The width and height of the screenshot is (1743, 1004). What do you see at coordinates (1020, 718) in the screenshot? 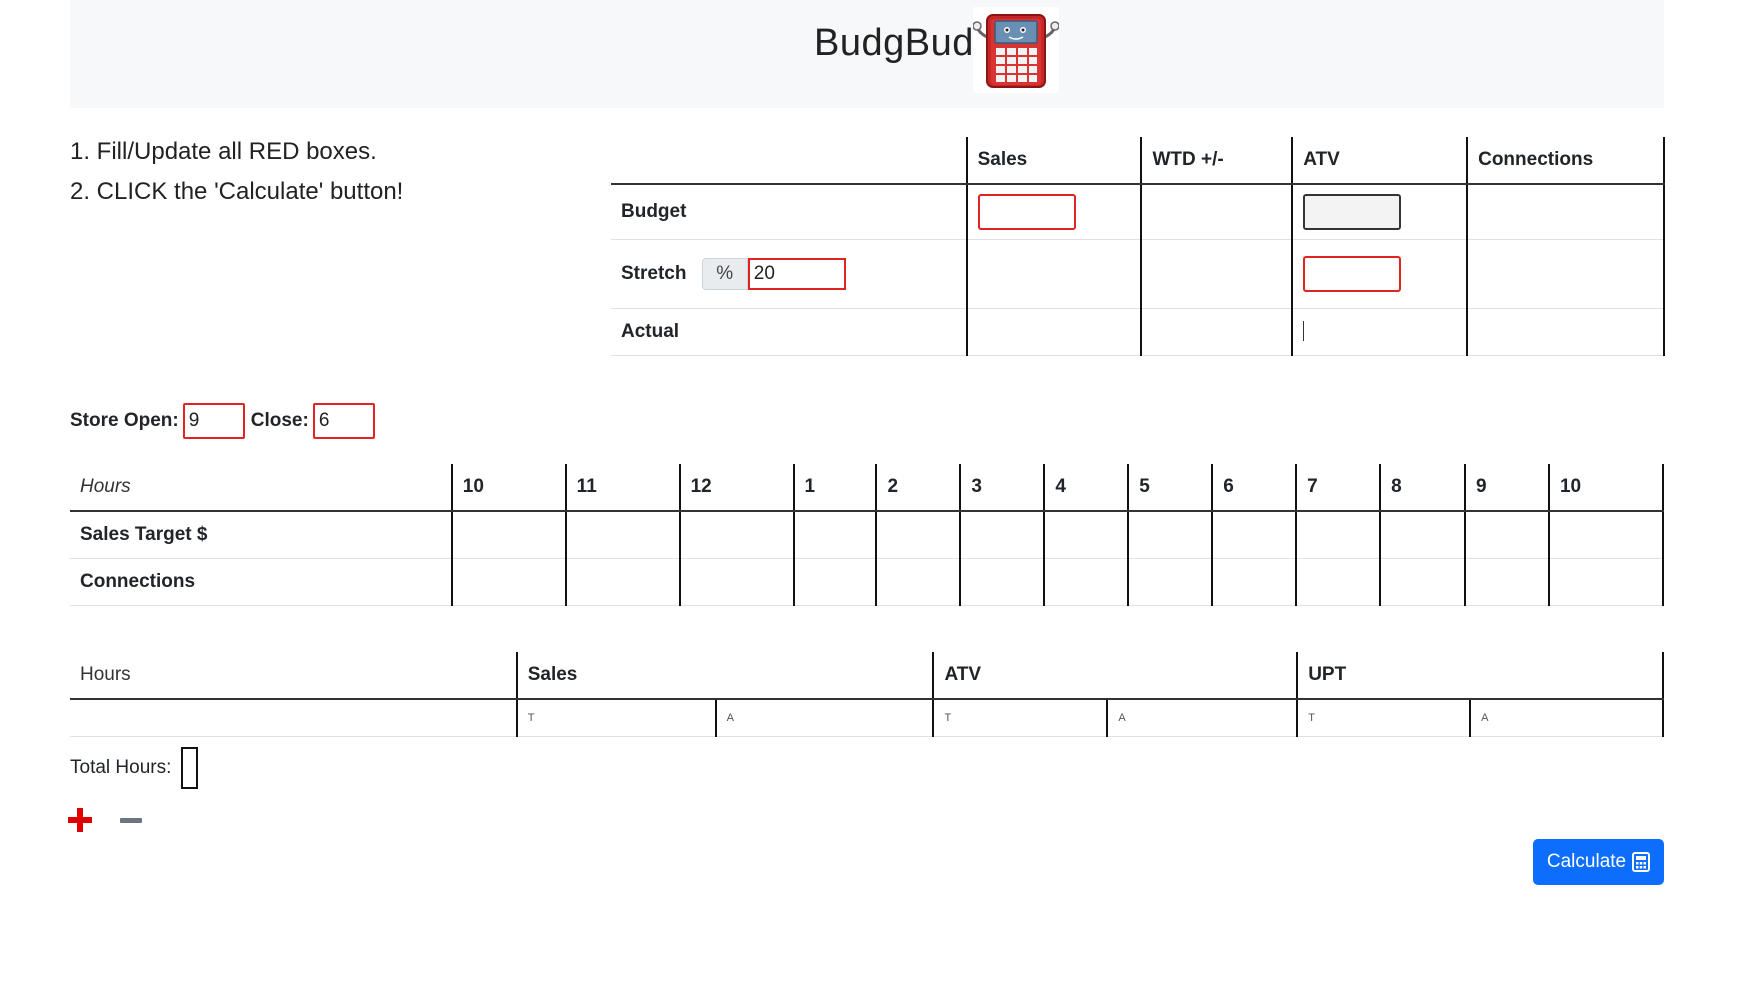
I see `atv-target-subheader: T` at bounding box center [1020, 718].